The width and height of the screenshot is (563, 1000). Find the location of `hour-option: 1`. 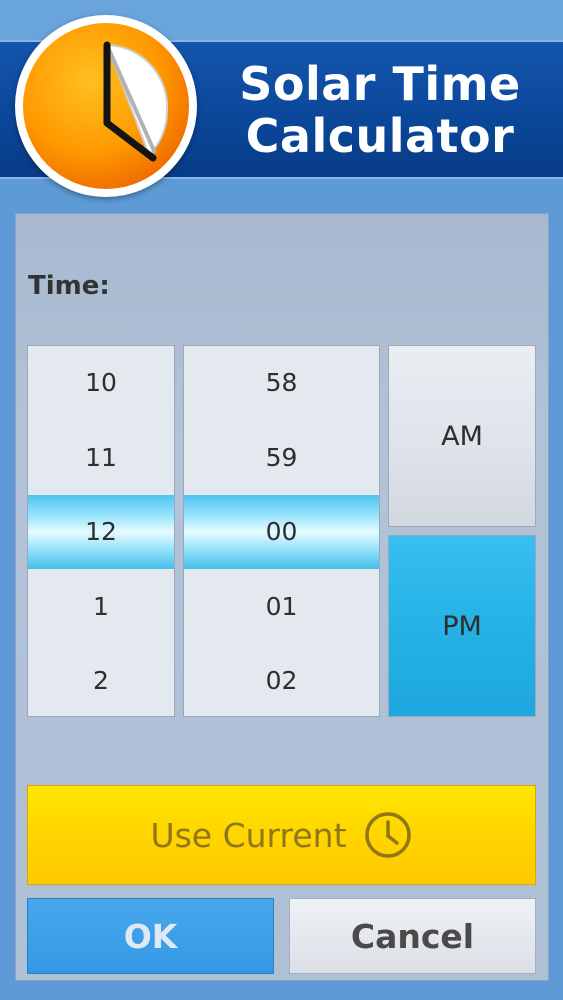

hour-option: 1 is located at coordinates (101, 607).